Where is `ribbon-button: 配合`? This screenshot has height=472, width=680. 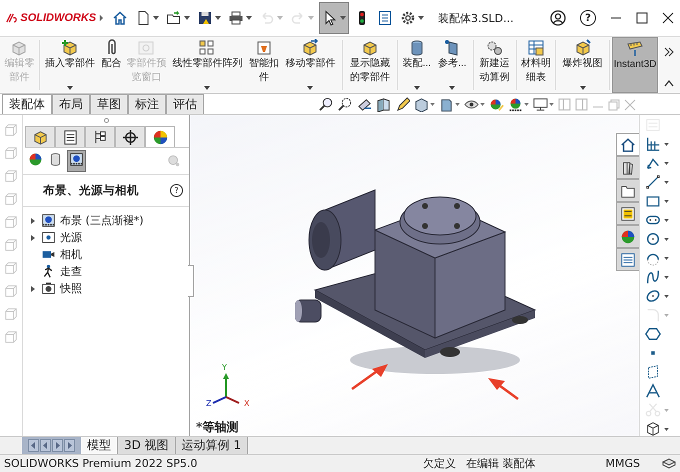 ribbon-button: 配合 is located at coordinates (112, 65).